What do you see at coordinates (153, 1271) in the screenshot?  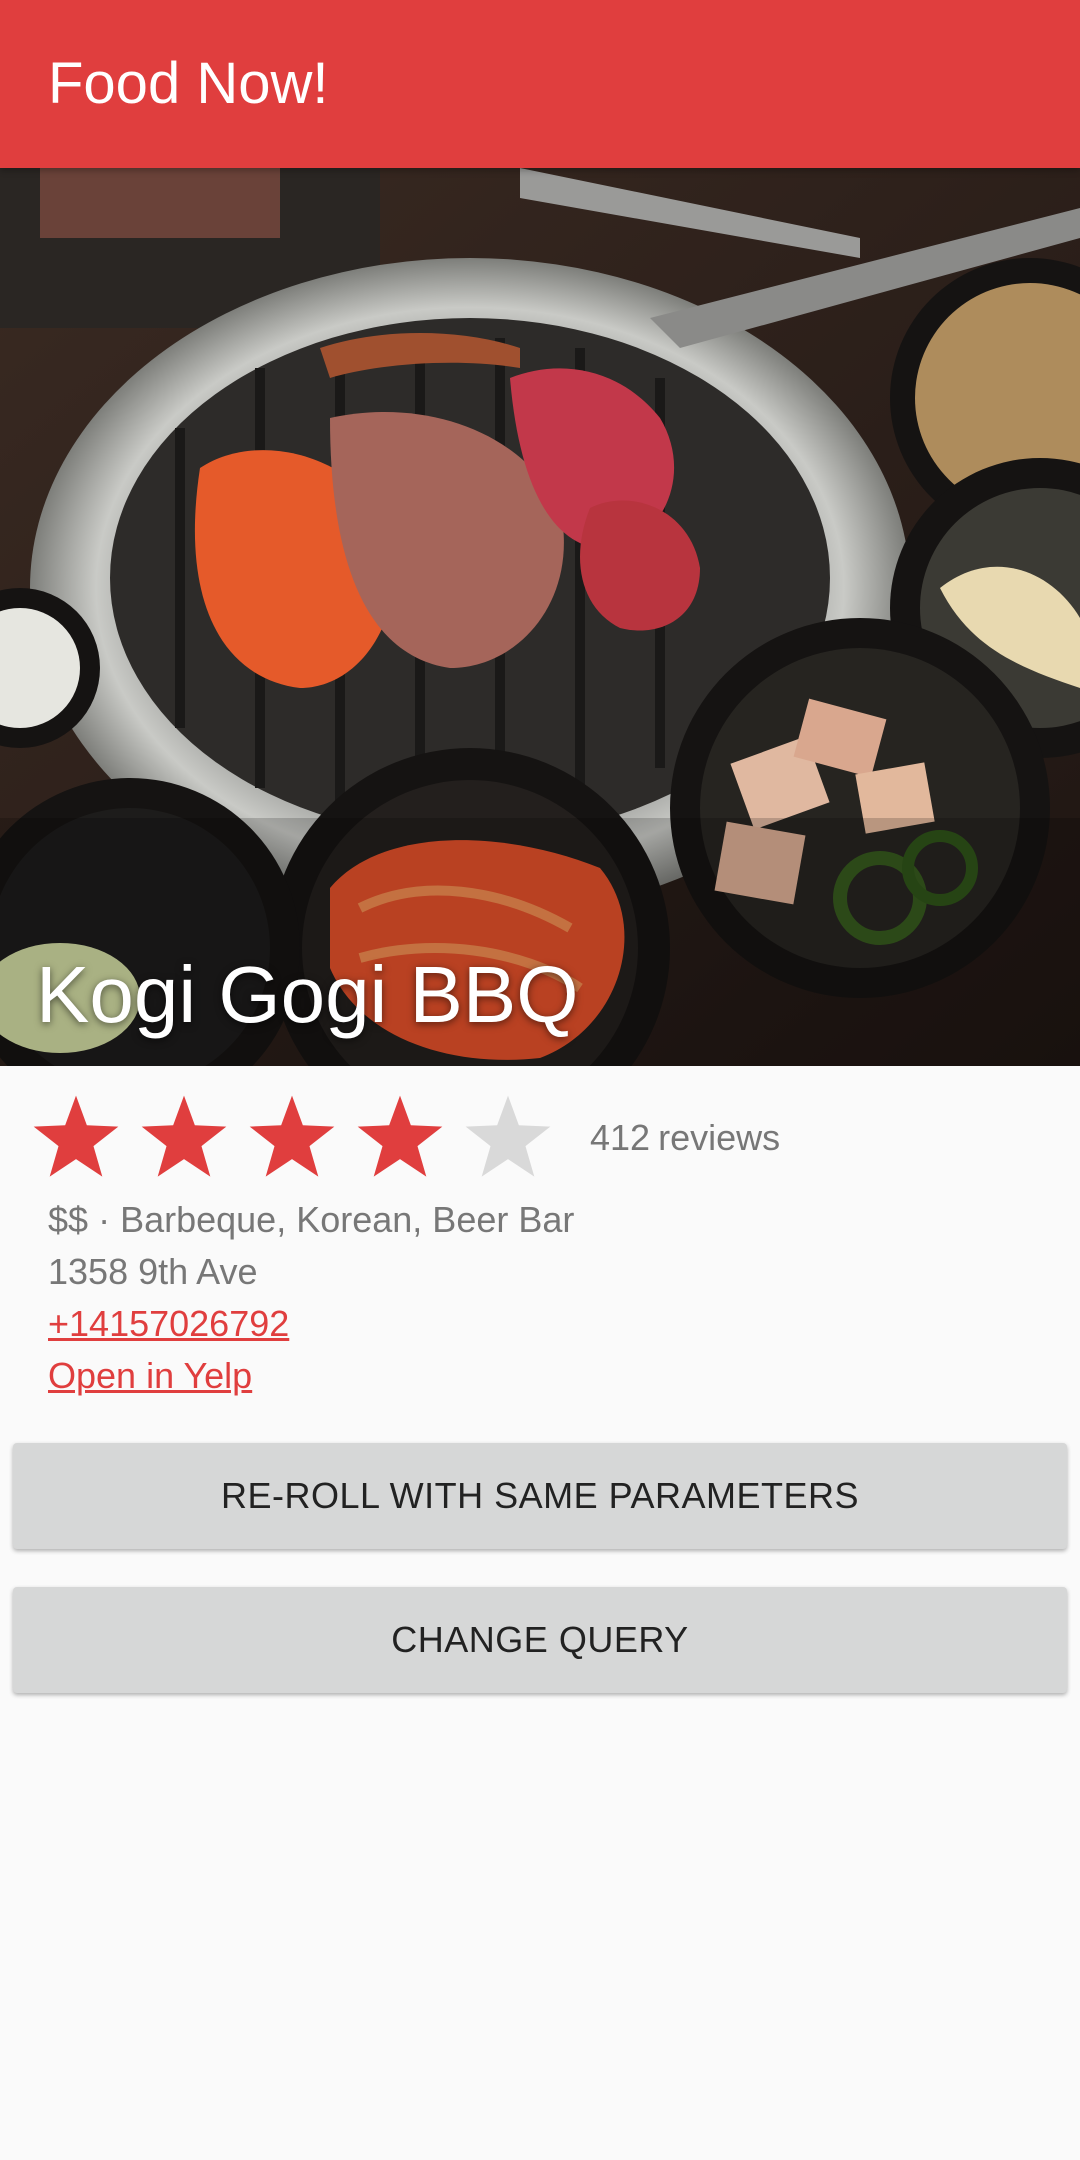 I see `address: 1358 9th Ave` at bounding box center [153, 1271].